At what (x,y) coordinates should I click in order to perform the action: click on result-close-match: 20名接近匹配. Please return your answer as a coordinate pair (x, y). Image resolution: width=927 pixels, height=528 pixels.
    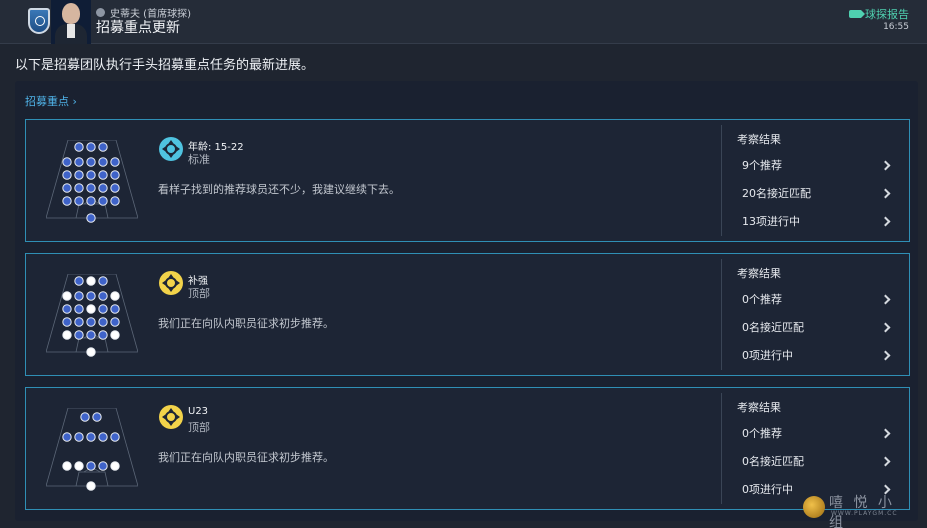
    Looking at the image, I should click on (817, 193).